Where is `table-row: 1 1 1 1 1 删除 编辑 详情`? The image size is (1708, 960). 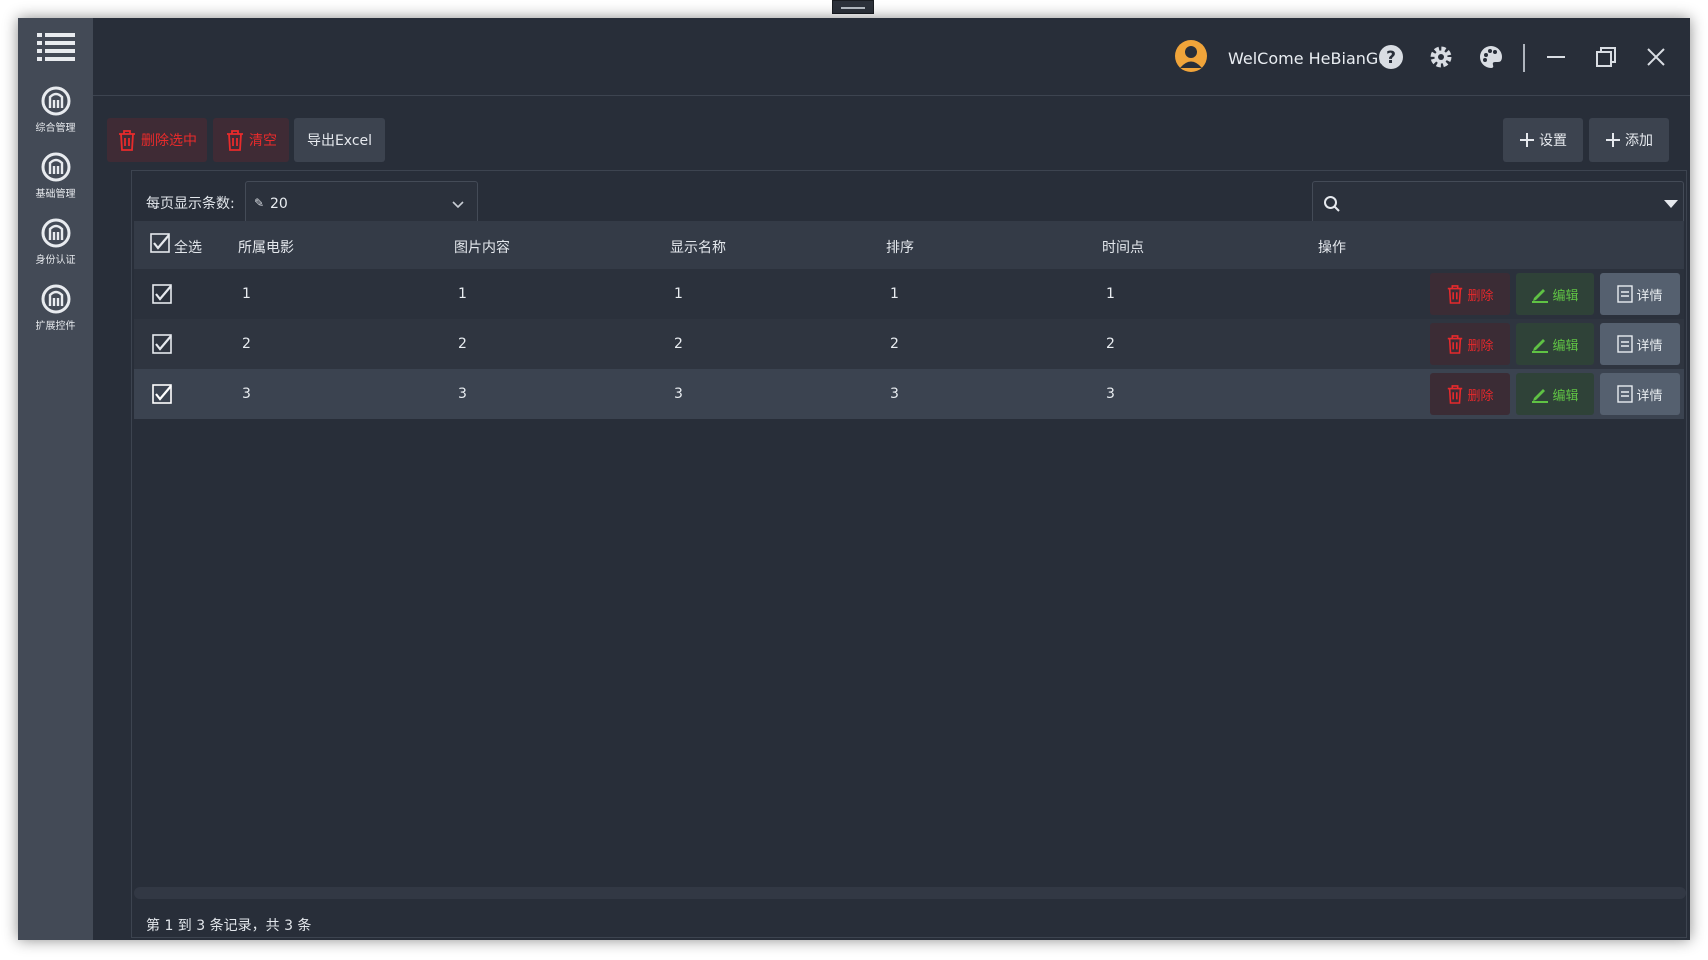
table-row: 1 1 1 1 1 删除 编辑 详情 is located at coordinates (909, 294).